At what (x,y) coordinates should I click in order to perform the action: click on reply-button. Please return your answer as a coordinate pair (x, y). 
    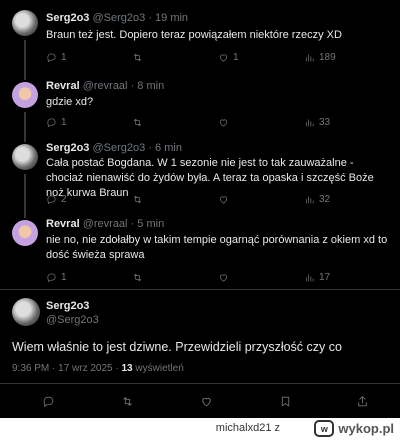
    Looking at the image, I should click on (48, 401).